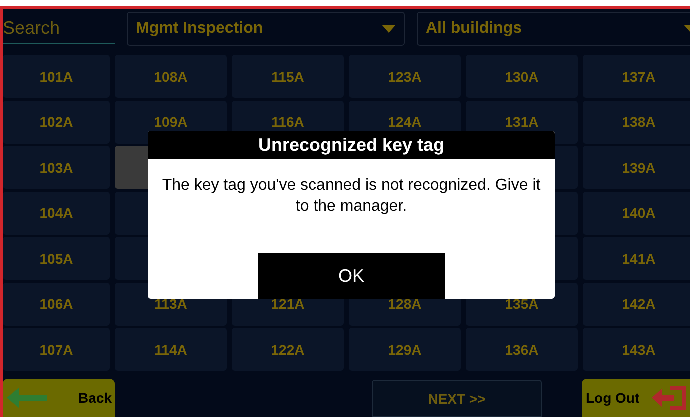 The image size is (690, 417). I want to click on logout-button: Log Out, so click(636, 398).